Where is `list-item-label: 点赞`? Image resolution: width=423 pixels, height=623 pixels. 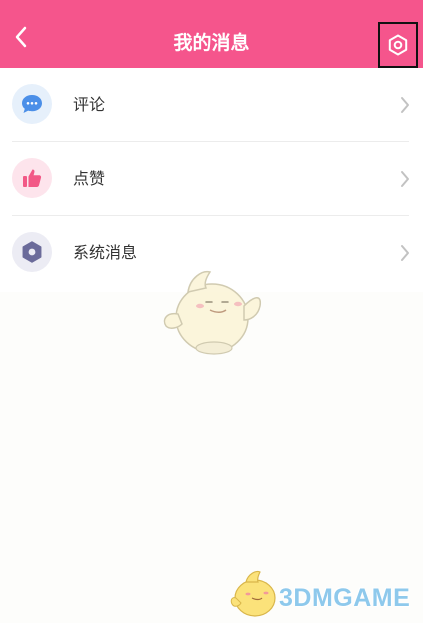 list-item-label: 点赞 is located at coordinates (89, 178).